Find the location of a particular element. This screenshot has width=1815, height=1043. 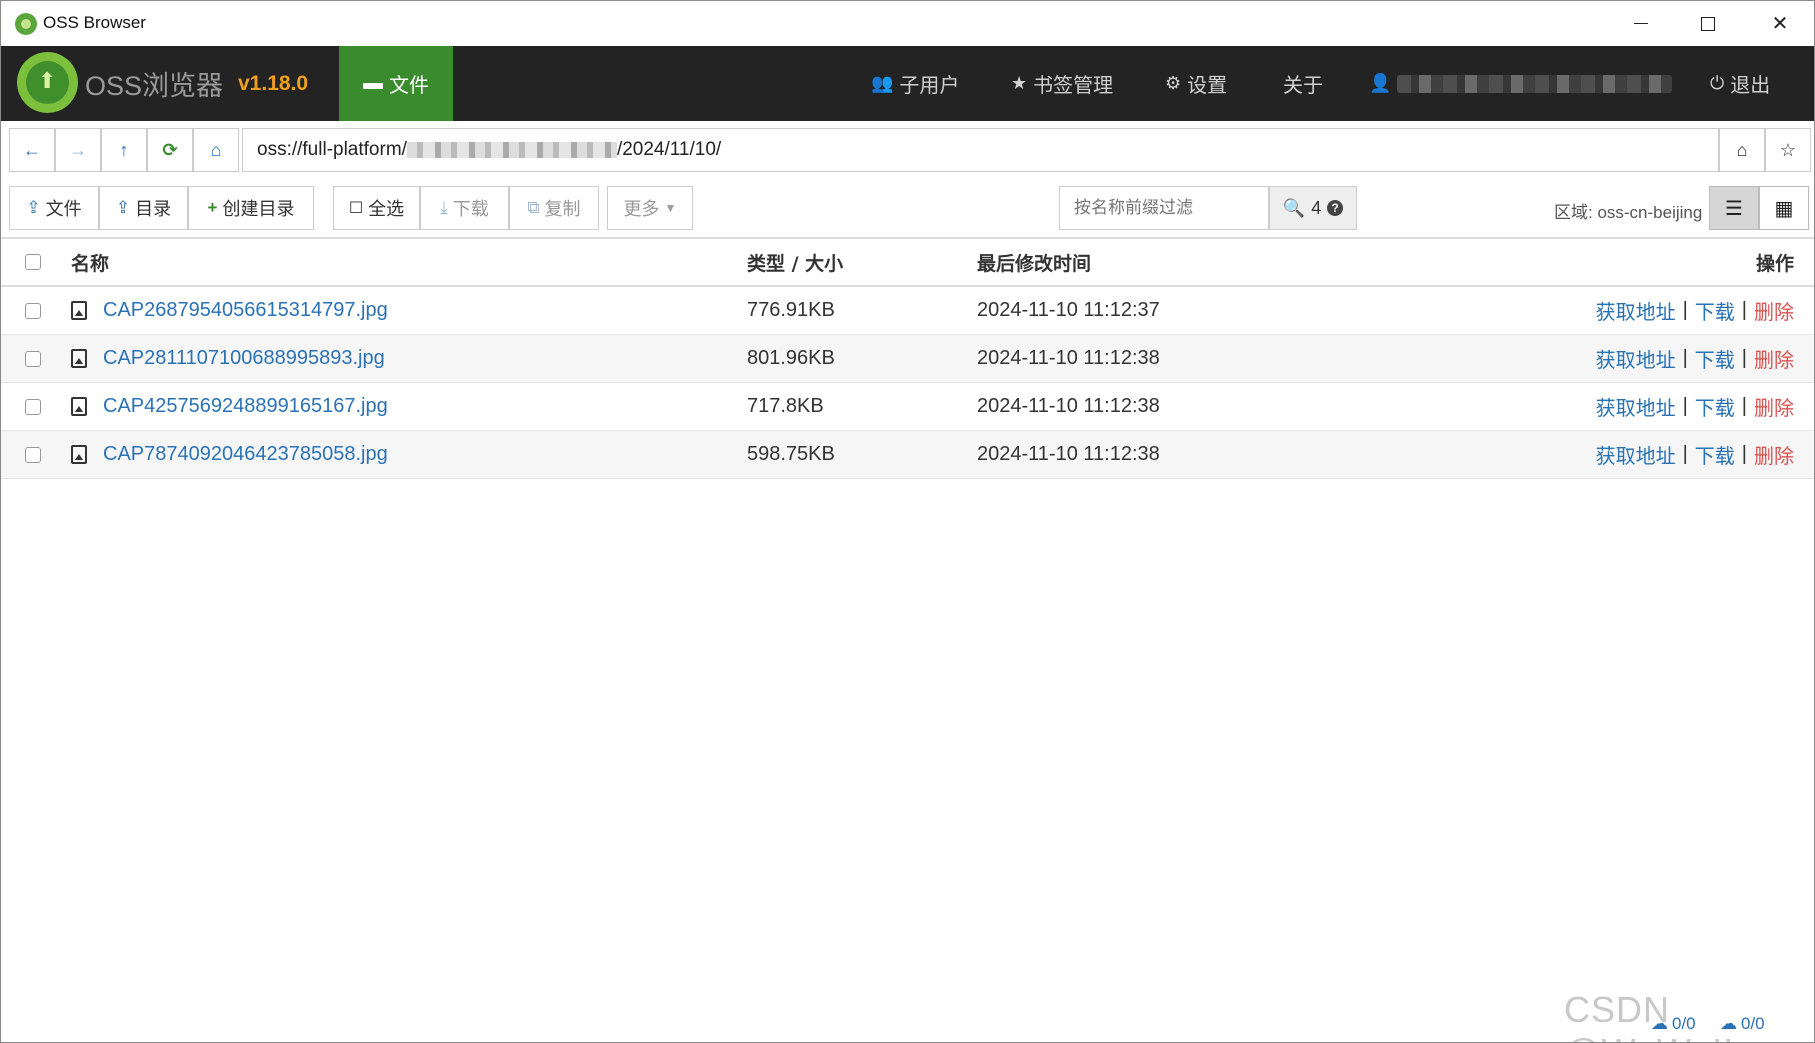

copy-label: 复制 is located at coordinates (562, 209).